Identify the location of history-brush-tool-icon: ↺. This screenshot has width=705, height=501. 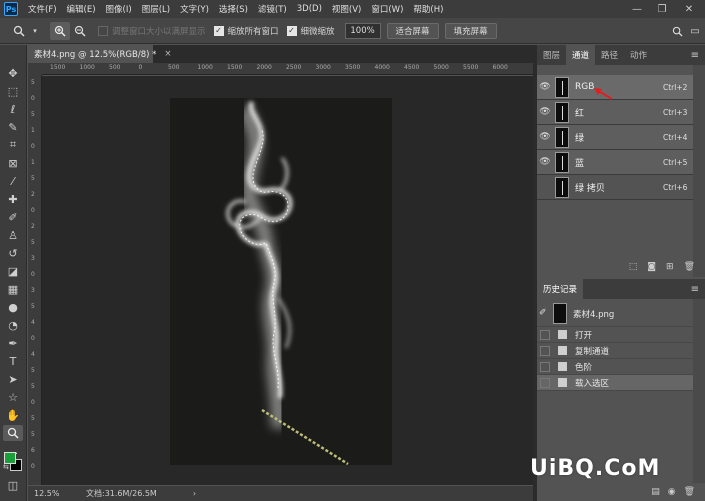
(13, 253).